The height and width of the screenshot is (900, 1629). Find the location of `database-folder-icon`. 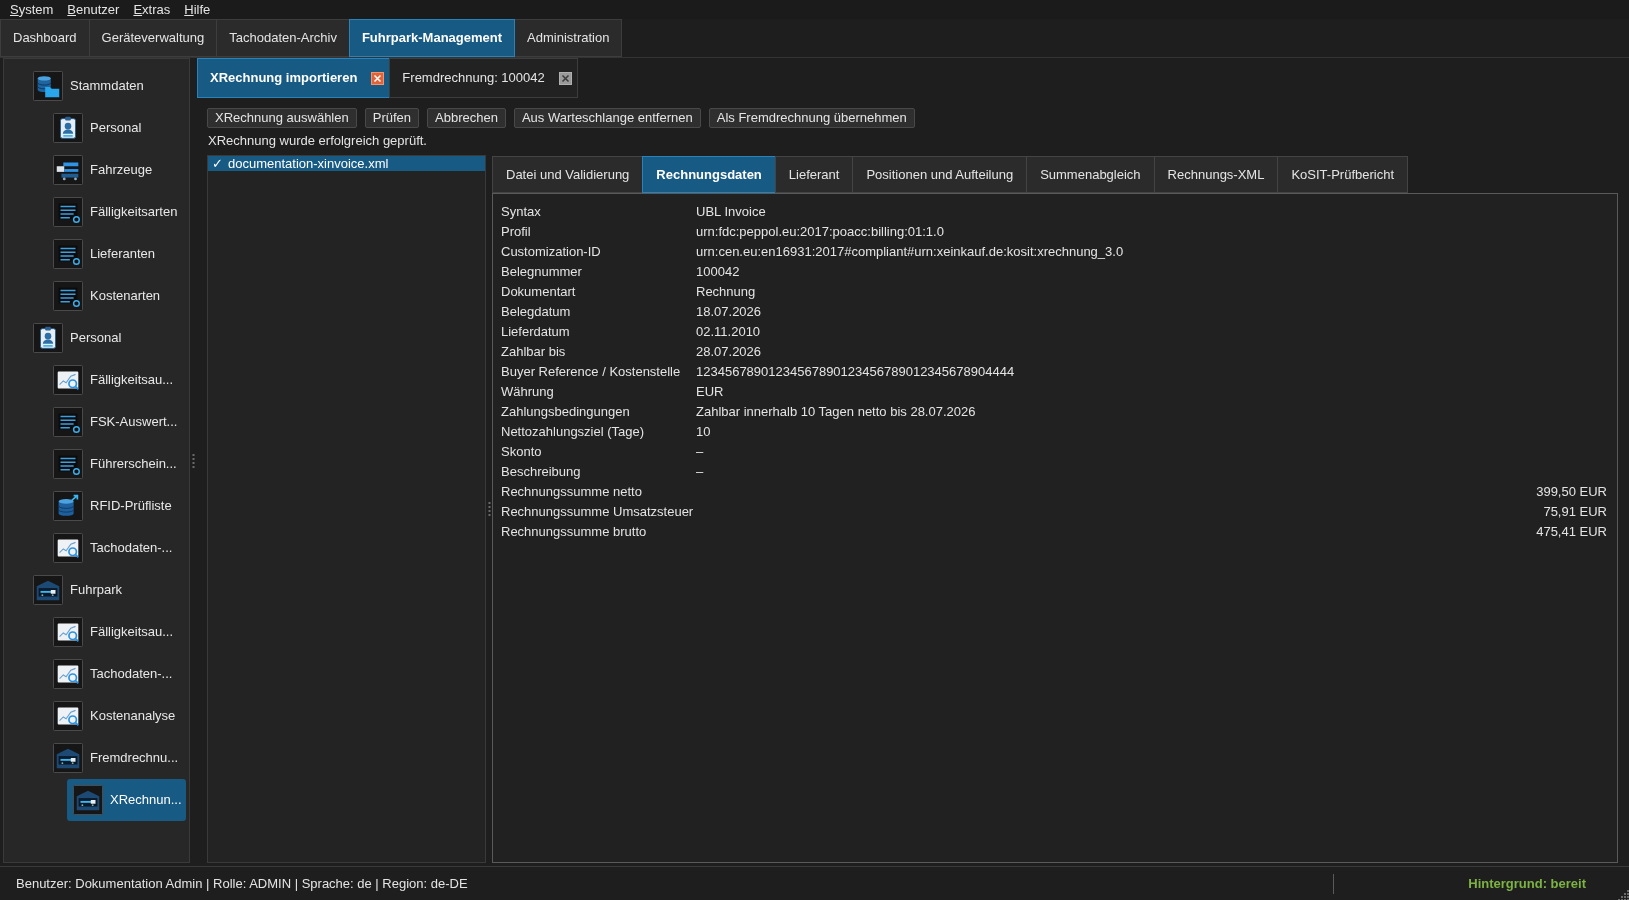

database-folder-icon is located at coordinates (48, 86).